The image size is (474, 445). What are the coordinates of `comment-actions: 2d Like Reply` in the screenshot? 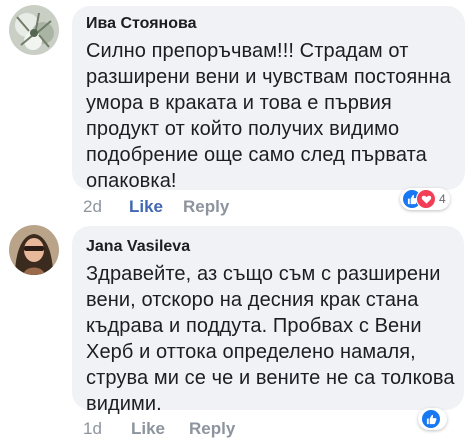 It's located at (183, 208).